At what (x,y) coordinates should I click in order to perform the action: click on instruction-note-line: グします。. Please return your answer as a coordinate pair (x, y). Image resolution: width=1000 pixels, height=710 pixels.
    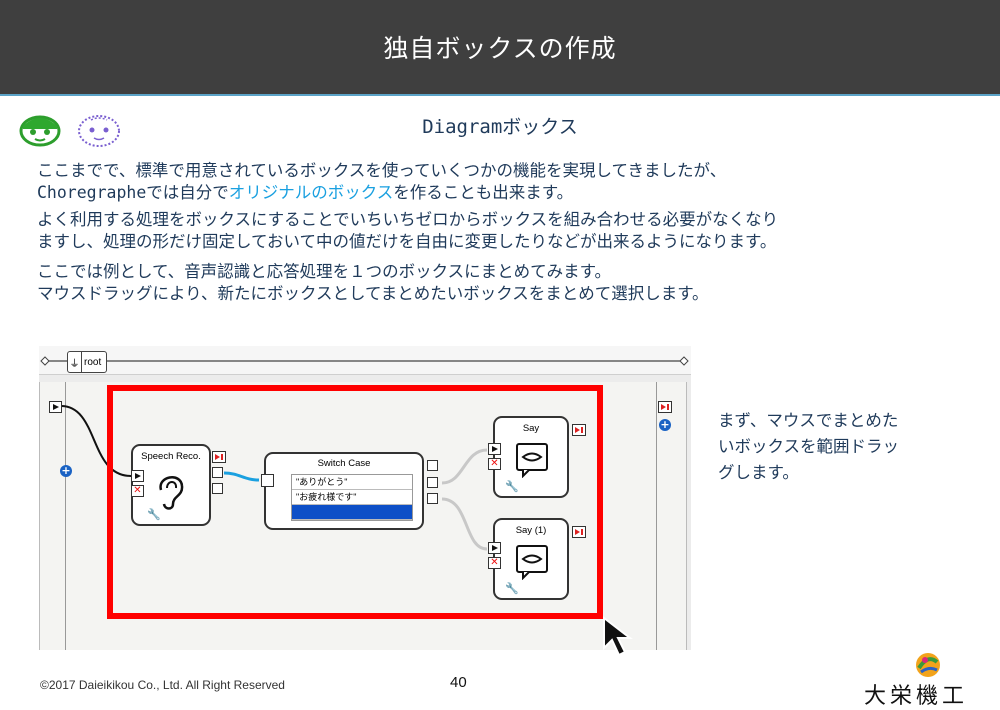
    Looking at the image, I should click on (758, 472).